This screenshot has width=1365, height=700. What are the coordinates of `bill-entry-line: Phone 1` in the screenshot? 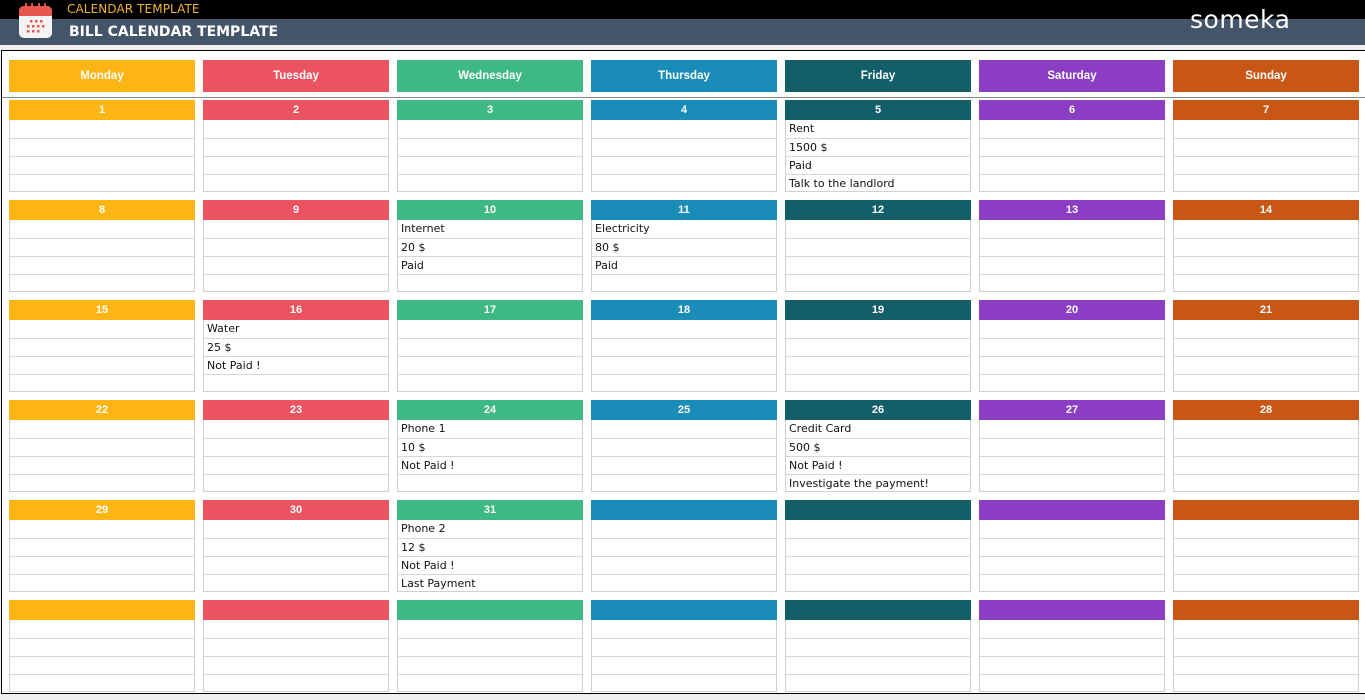 It's located at (490, 429).